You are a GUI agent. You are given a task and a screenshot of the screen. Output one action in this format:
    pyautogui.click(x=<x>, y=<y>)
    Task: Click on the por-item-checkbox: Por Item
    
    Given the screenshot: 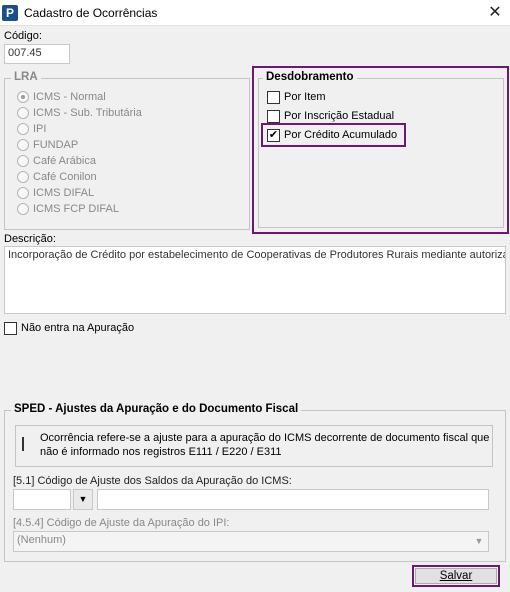 What is the action you would take?
    pyautogui.click(x=296, y=97)
    